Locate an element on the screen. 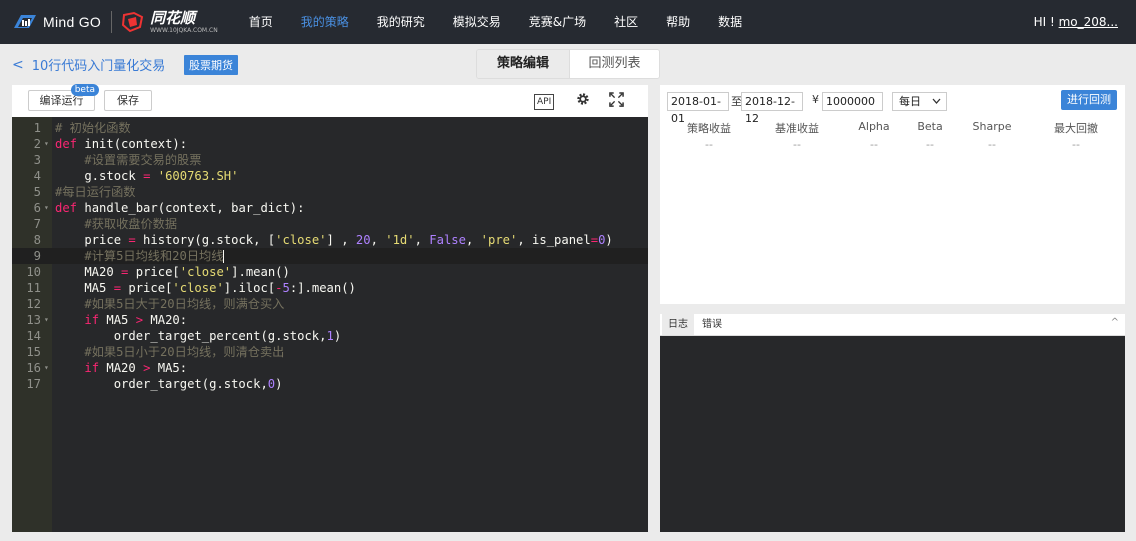 Image resolution: width=1136 pixels, height=541 pixels. frequency-value: 每日 is located at coordinates (910, 101).